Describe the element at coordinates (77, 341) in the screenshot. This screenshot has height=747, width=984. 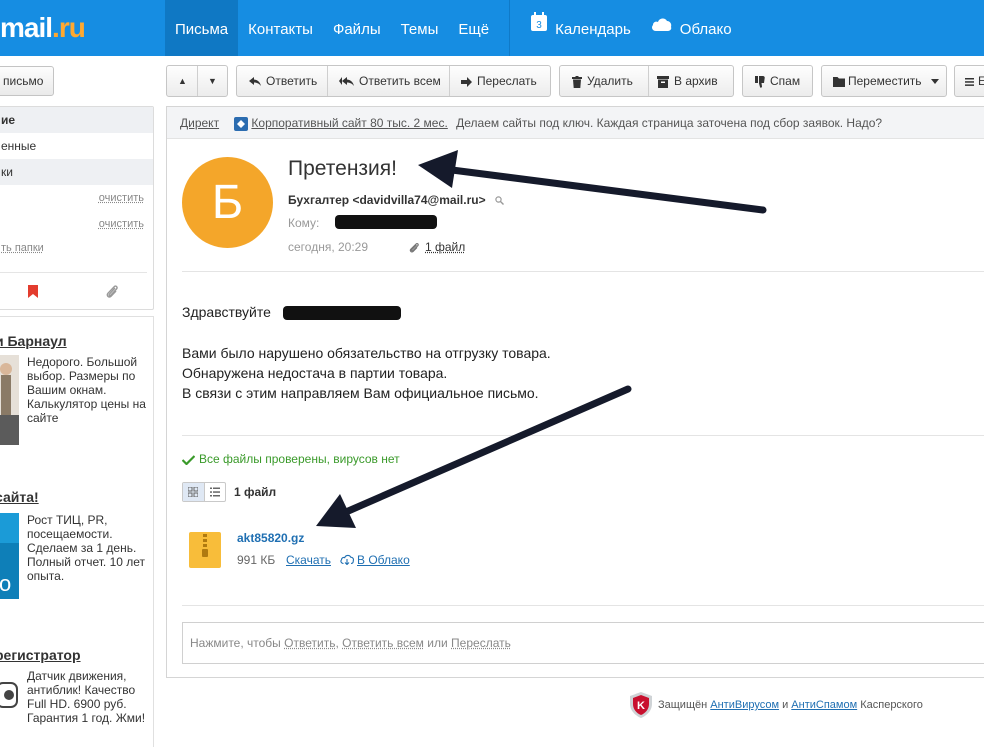
I see `ad-title: и Барнаул` at that location.